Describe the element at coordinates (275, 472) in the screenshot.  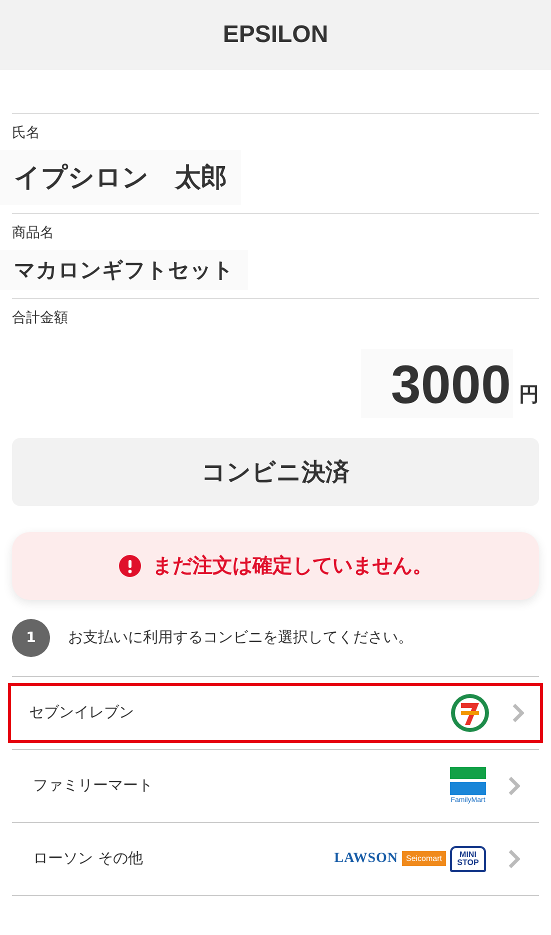
I see `payment-method-button: コンビニ決済` at that location.